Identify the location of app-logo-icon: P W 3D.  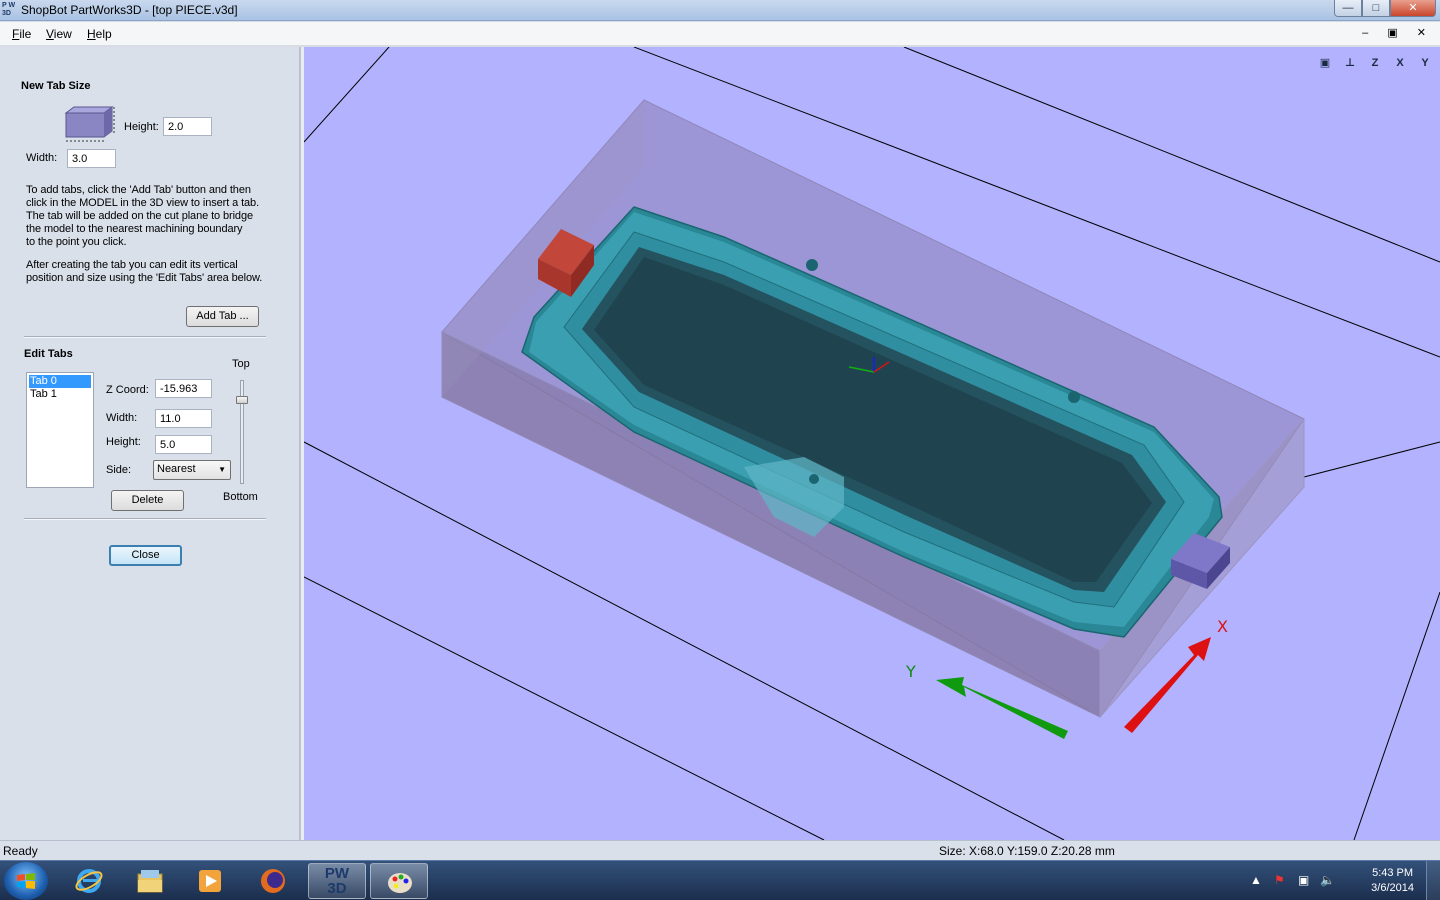
(9, 9).